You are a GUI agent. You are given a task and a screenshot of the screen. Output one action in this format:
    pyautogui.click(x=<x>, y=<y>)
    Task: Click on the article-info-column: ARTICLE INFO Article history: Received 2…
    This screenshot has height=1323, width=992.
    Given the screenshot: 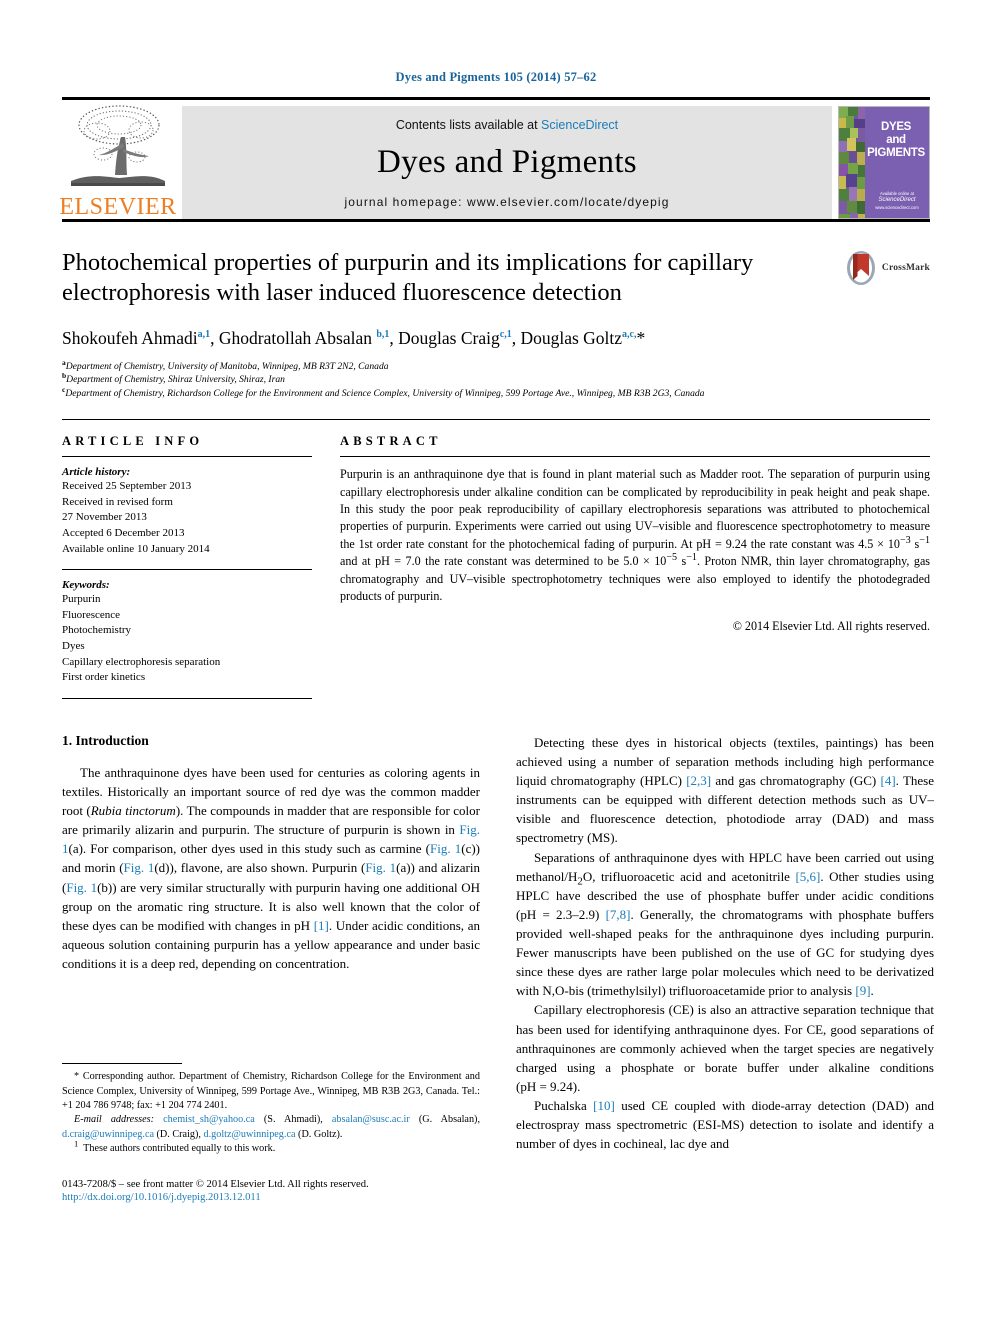 What is the action you would take?
    pyautogui.click(x=187, y=566)
    